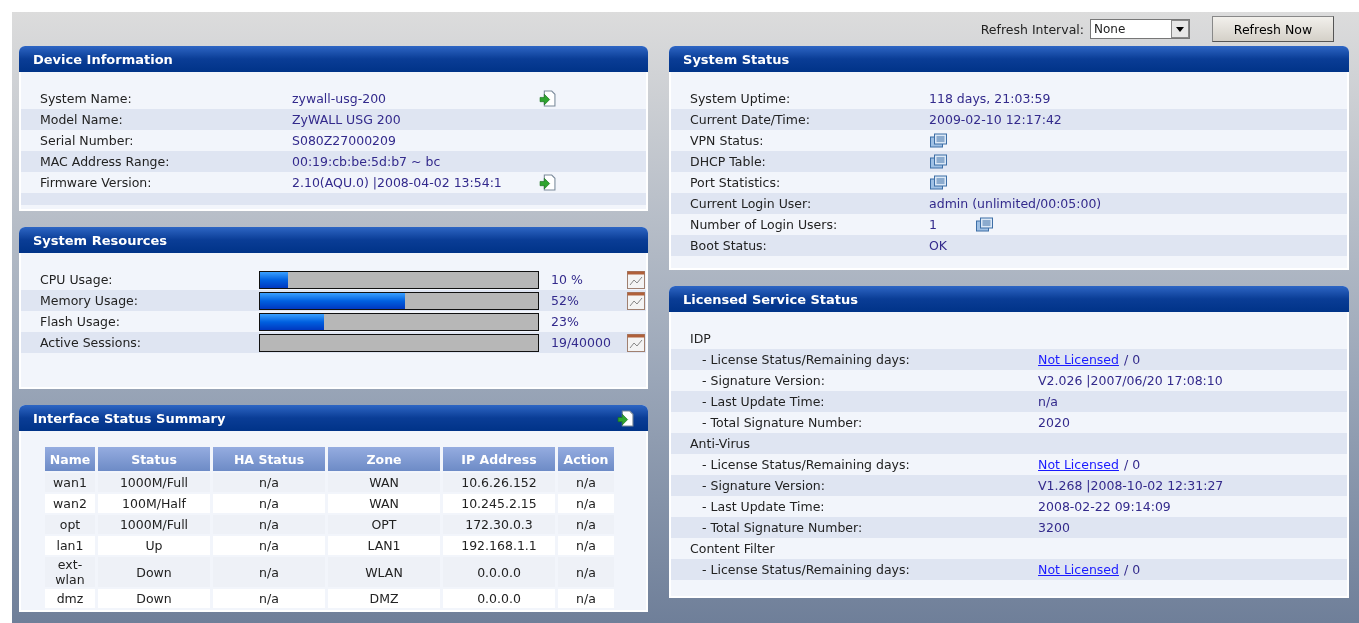 The height and width of the screenshot is (623, 1359). I want to click on table-cell: dmz, so click(70, 598).